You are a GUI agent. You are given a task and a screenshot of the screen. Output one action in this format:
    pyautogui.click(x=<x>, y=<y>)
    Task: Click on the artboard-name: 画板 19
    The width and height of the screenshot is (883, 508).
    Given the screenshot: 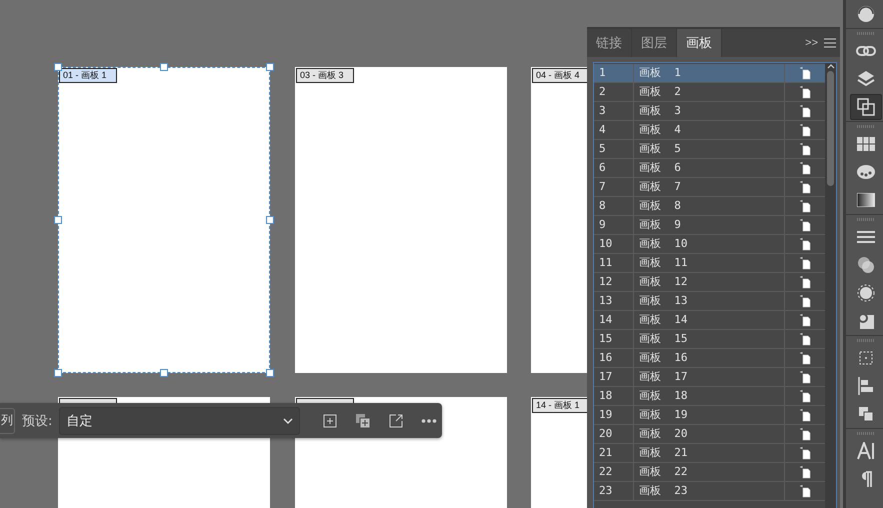 What is the action you would take?
    pyautogui.click(x=709, y=415)
    